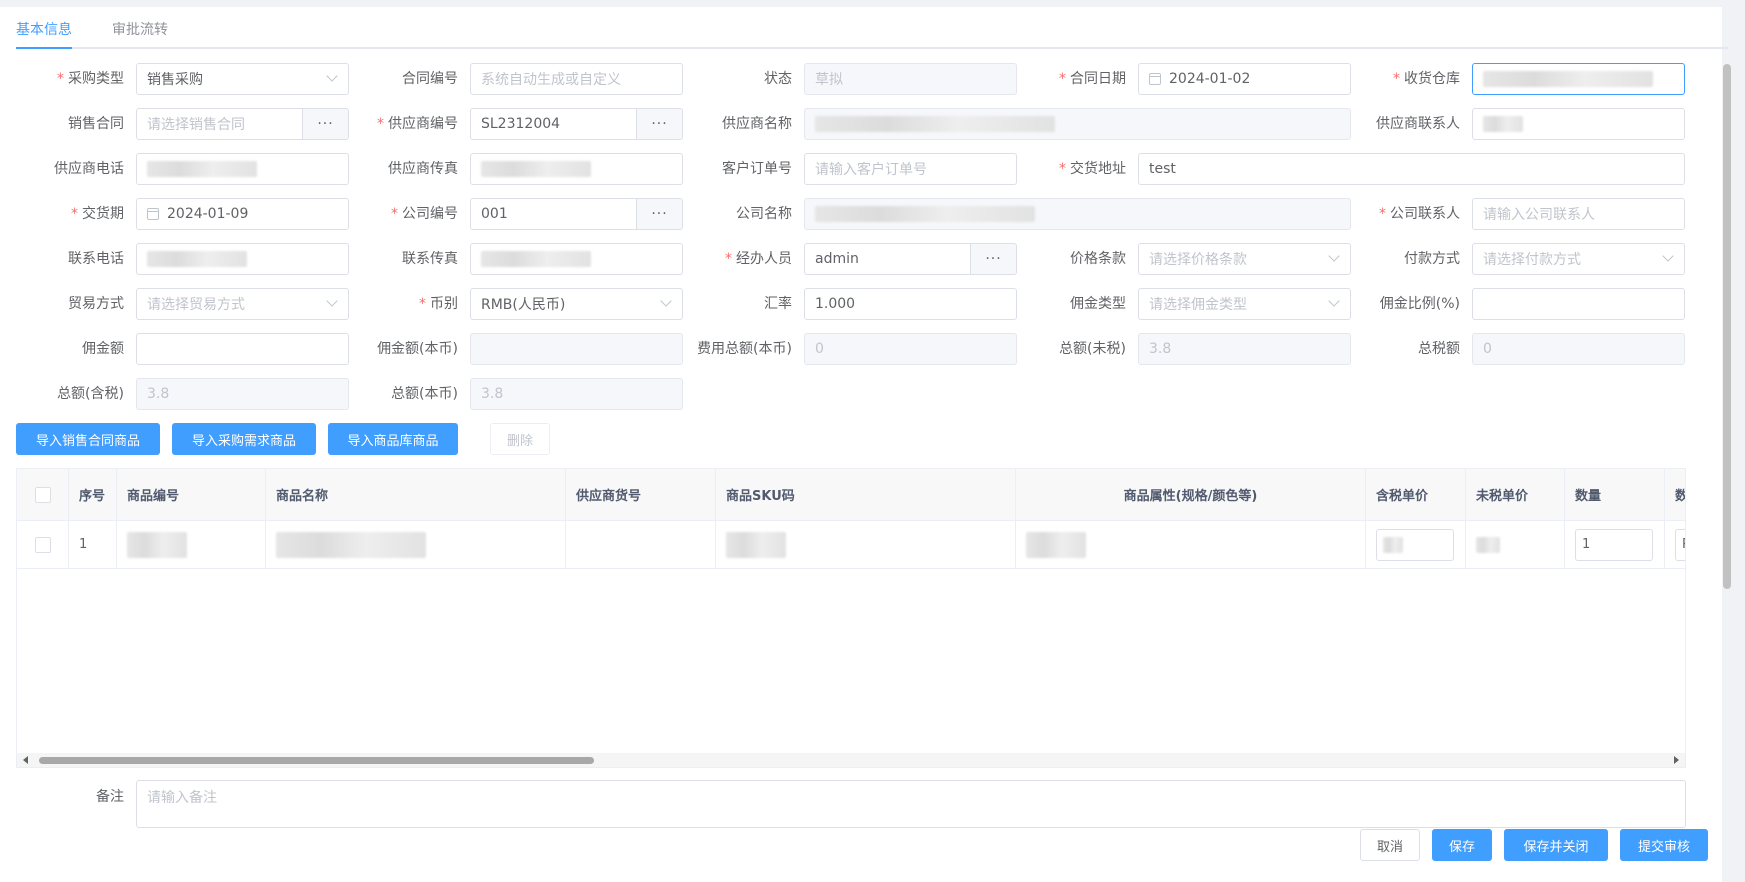  What do you see at coordinates (576, 349) in the screenshot?
I see `commission-local-field` at bounding box center [576, 349].